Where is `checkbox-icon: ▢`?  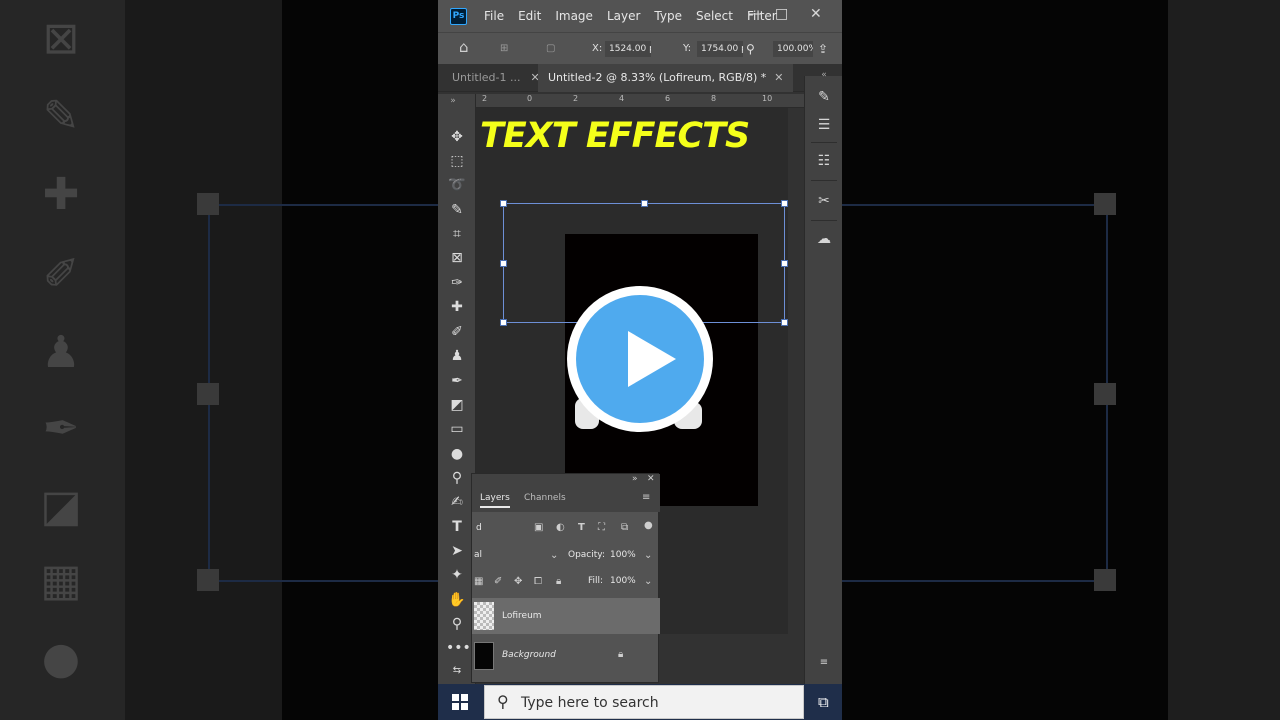 checkbox-icon: ▢ is located at coordinates (550, 49).